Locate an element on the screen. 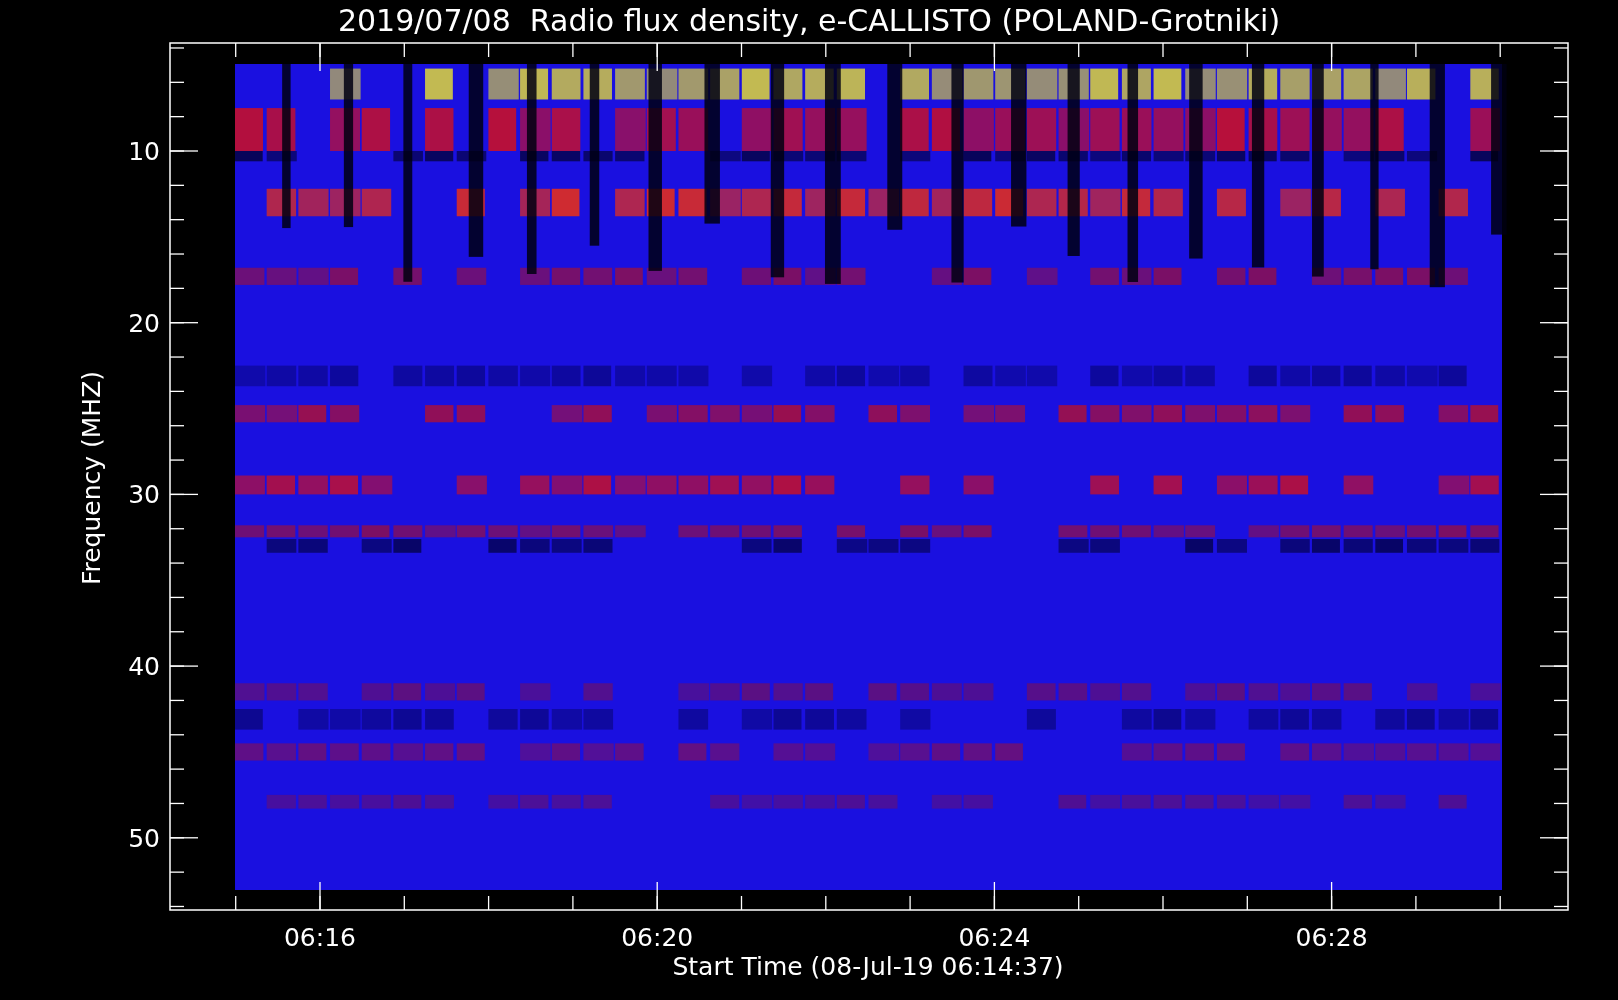 The width and height of the screenshot is (1618, 1000). y-tick-label: 10 is located at coordinates (144, 151).